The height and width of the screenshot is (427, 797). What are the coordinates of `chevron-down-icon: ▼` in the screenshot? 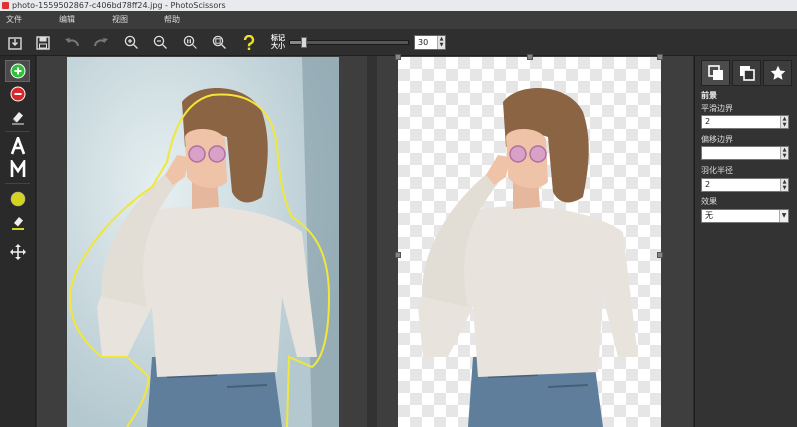 It's located at (783, 216).